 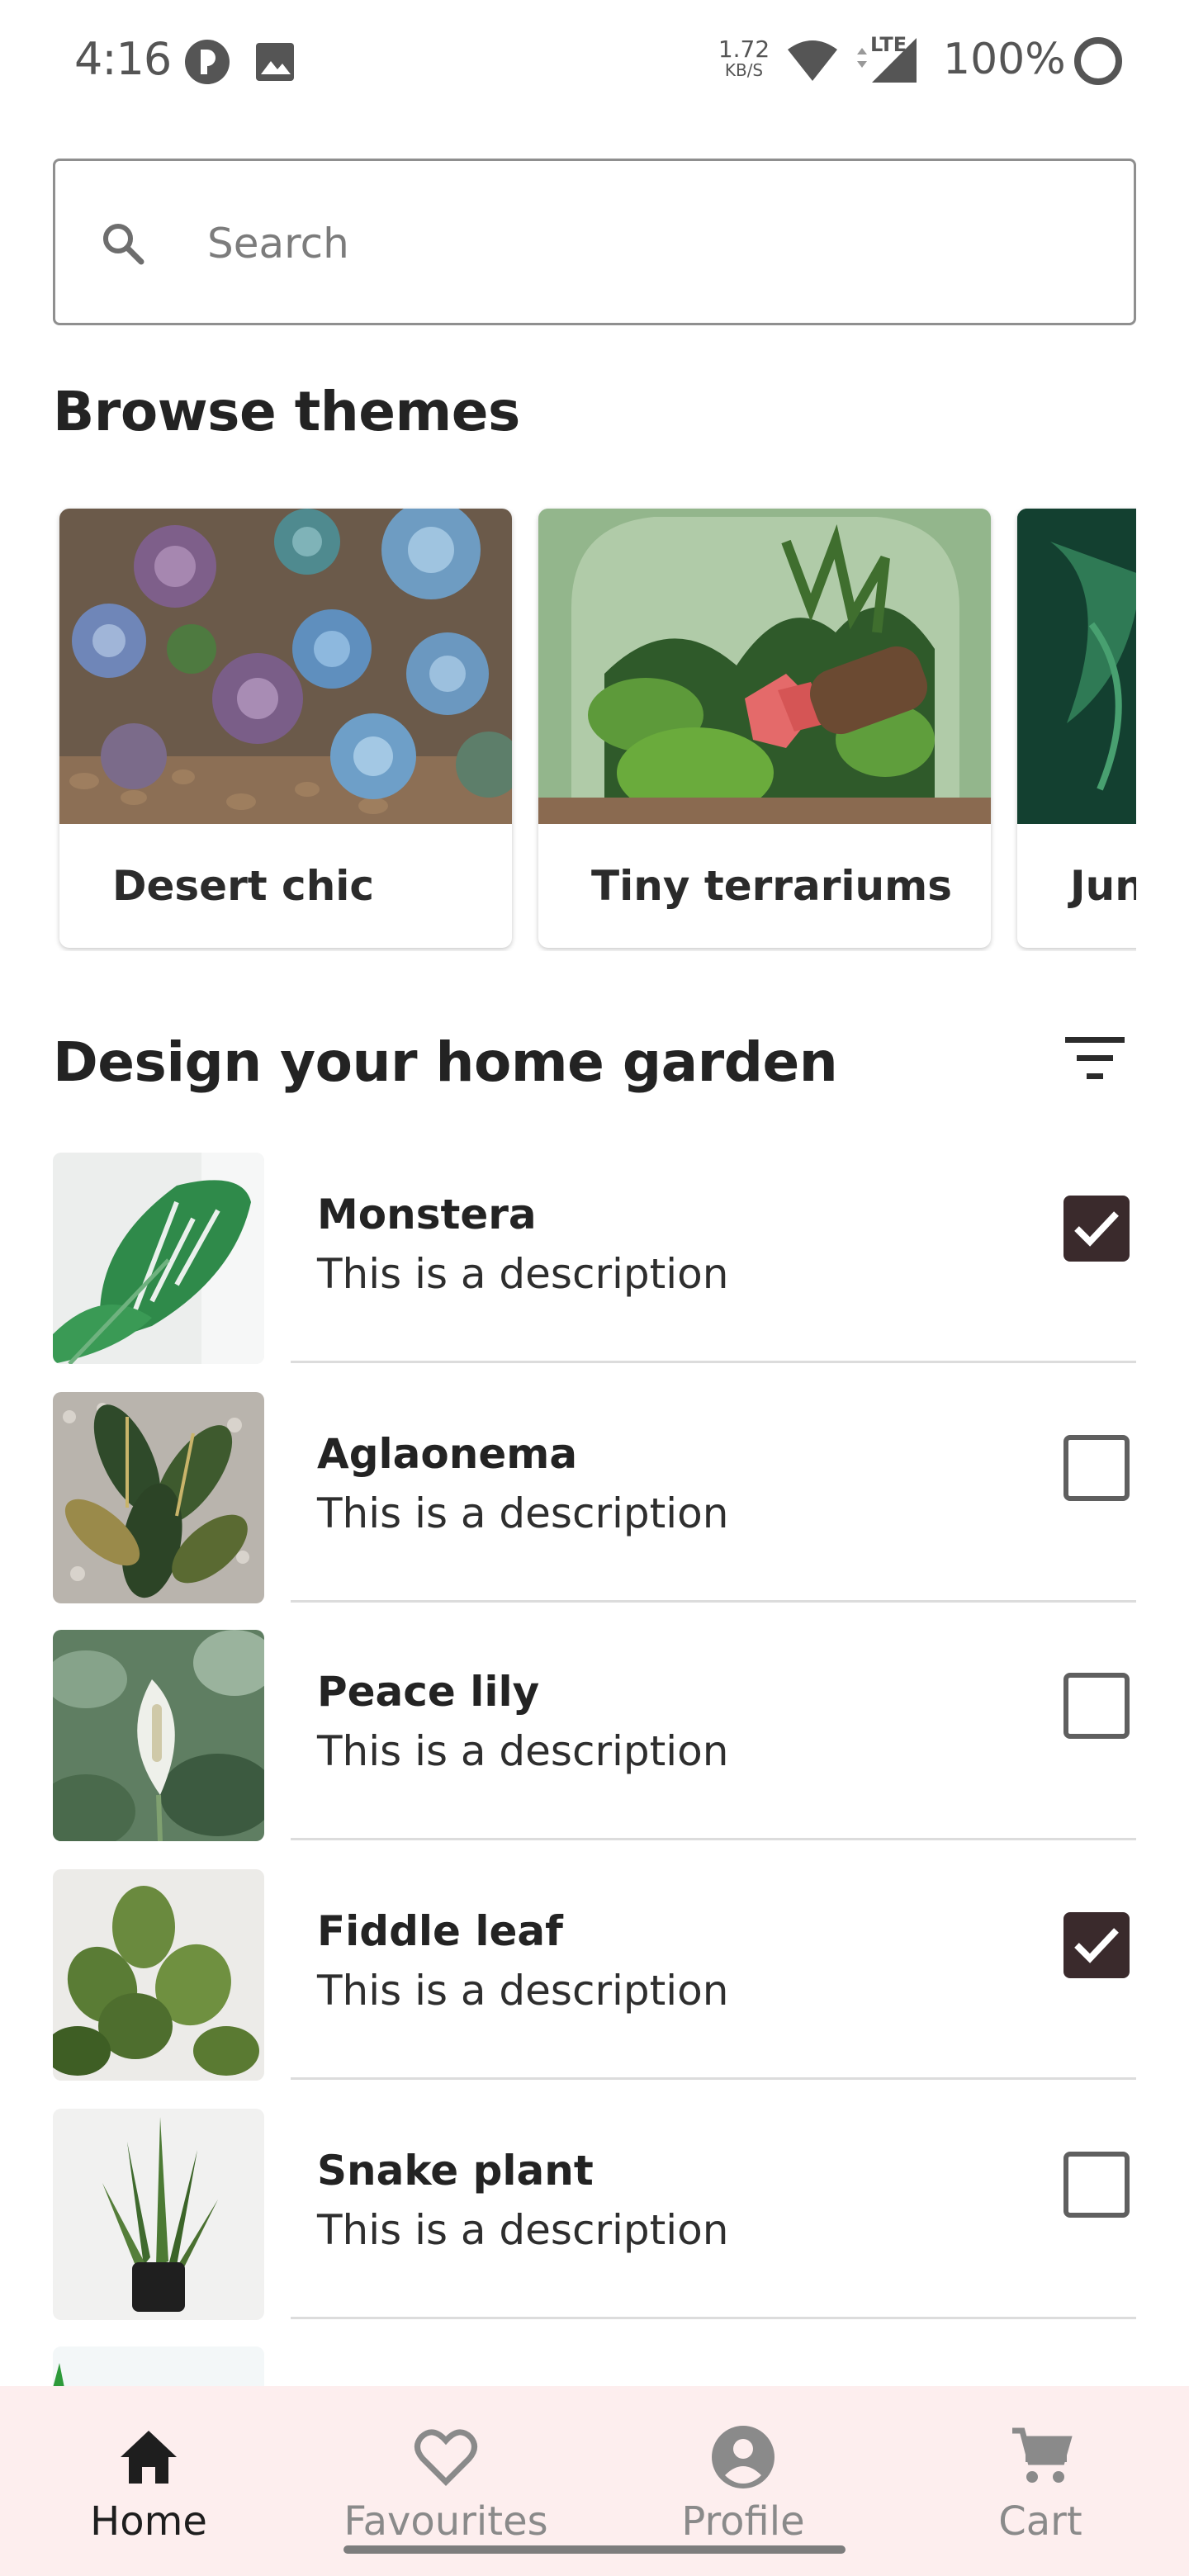 What do you see at coordinates (149, 2457) in the screenshot?
I see `home-icon` at bounding box center [149, 2457].